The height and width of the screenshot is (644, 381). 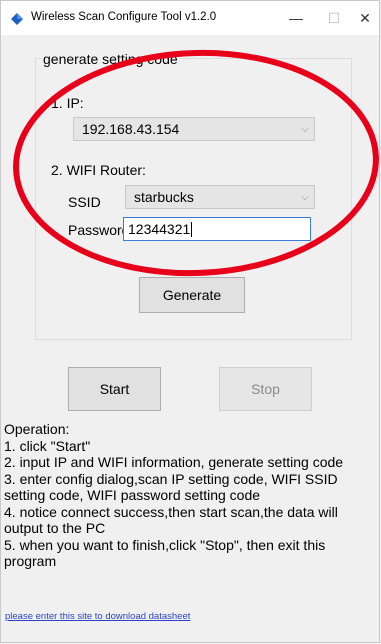 I want to click on generate-button: Generate, so click(x=192, y=295).